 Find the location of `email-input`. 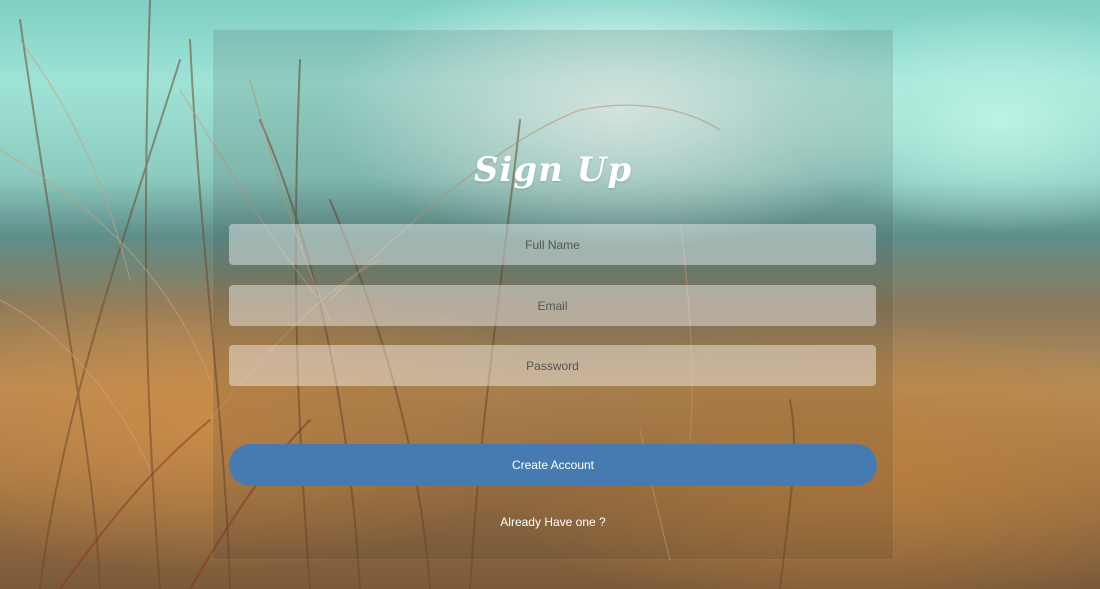

email-input is located at coordinates (552, 305).